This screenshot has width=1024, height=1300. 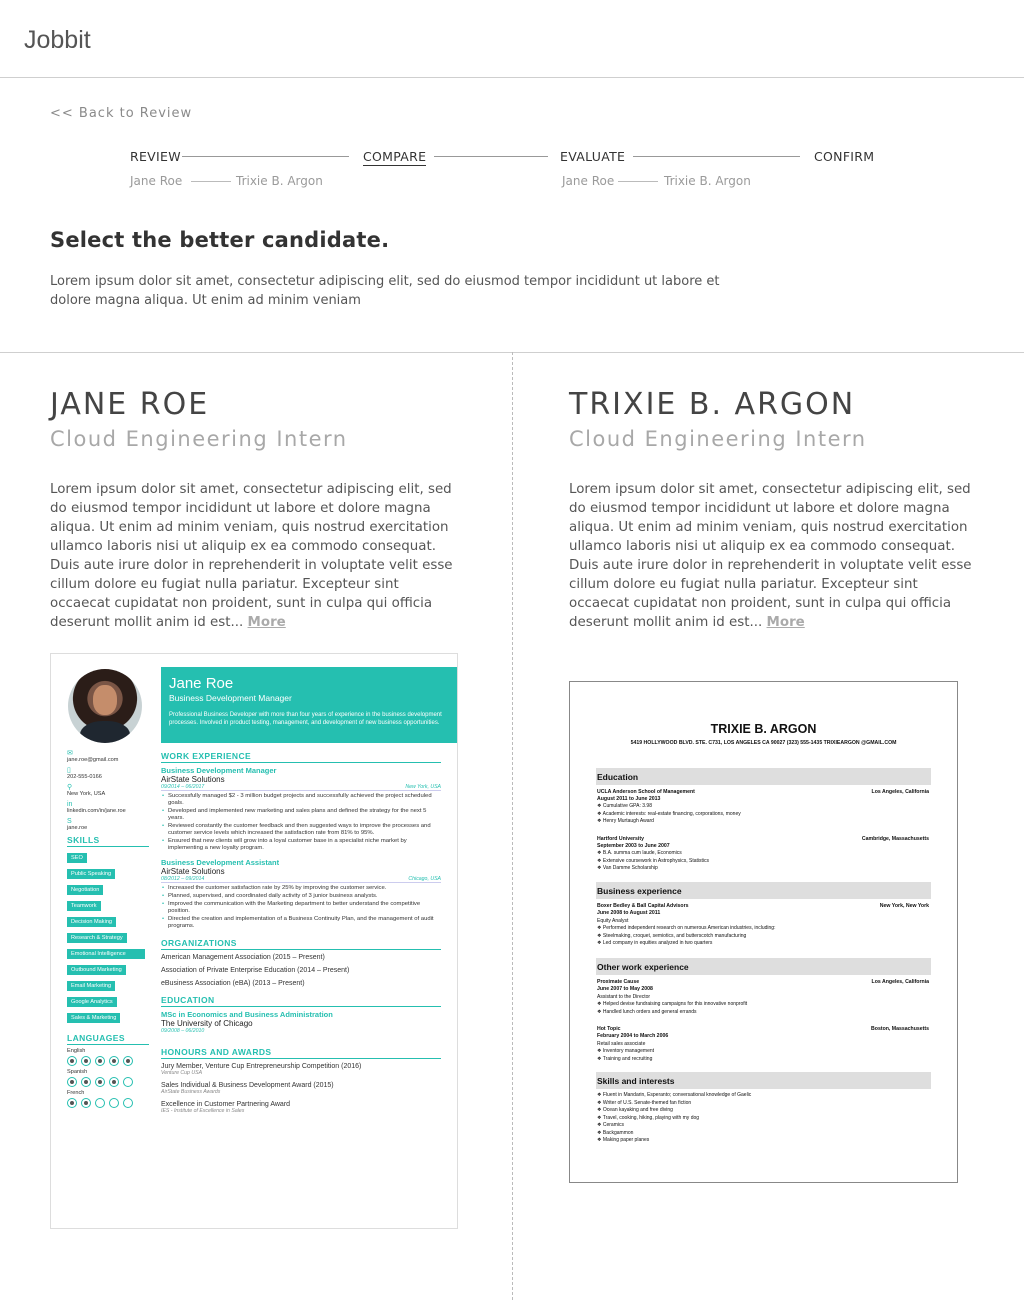 I want to click on candidate-b-more-link: More, so click(x=786, y=622).